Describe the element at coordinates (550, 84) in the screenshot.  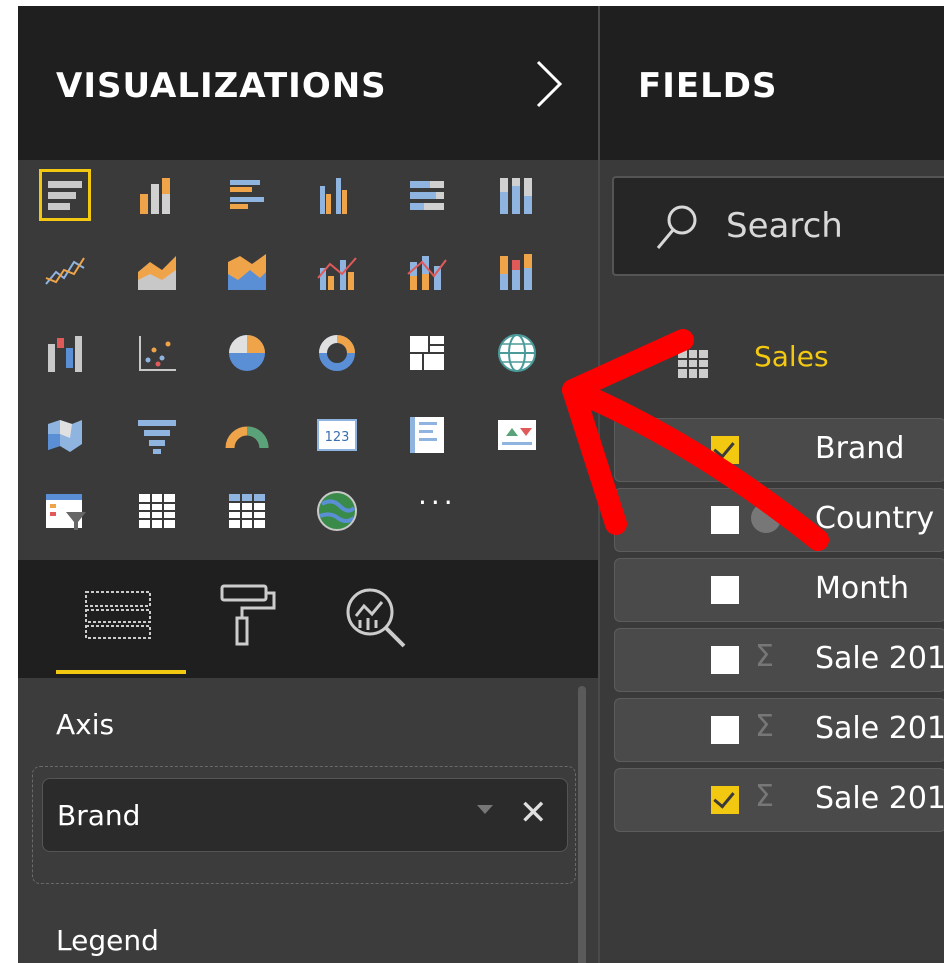
I see `chevron-right-icon` at that location.